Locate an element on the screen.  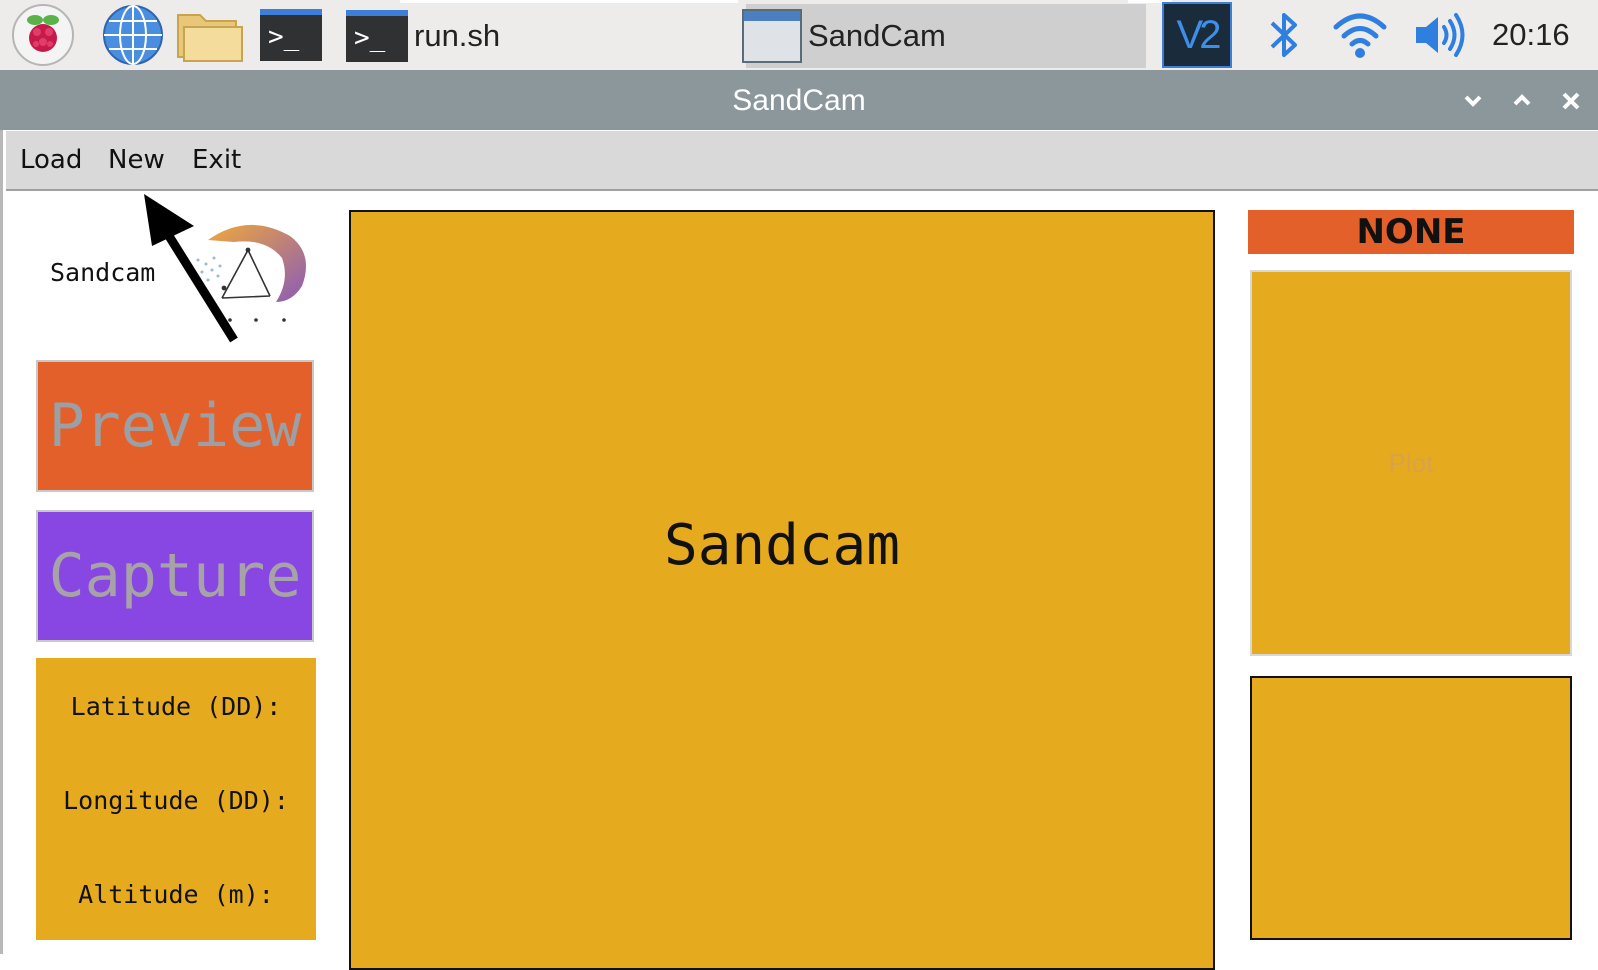
clock: 20:16 is located at coordinates (1531, 35).